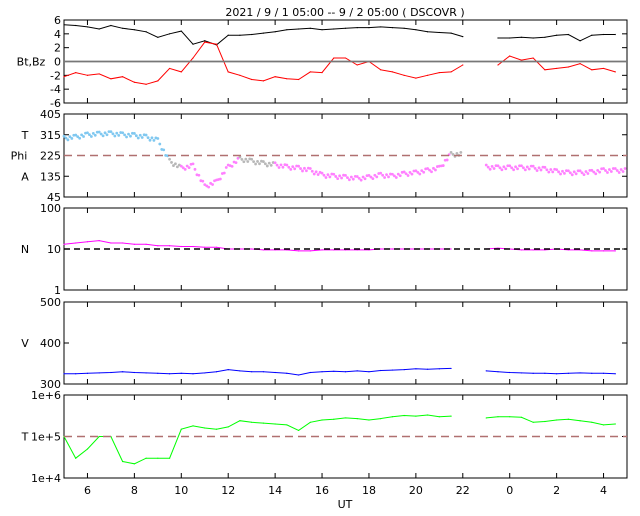 This screenshot has width=640, height=516. What do you see at coordinates (46, 395) in the screenshot?
I see `y-tick-label: 1e+6` at bounding box center [46, 395].